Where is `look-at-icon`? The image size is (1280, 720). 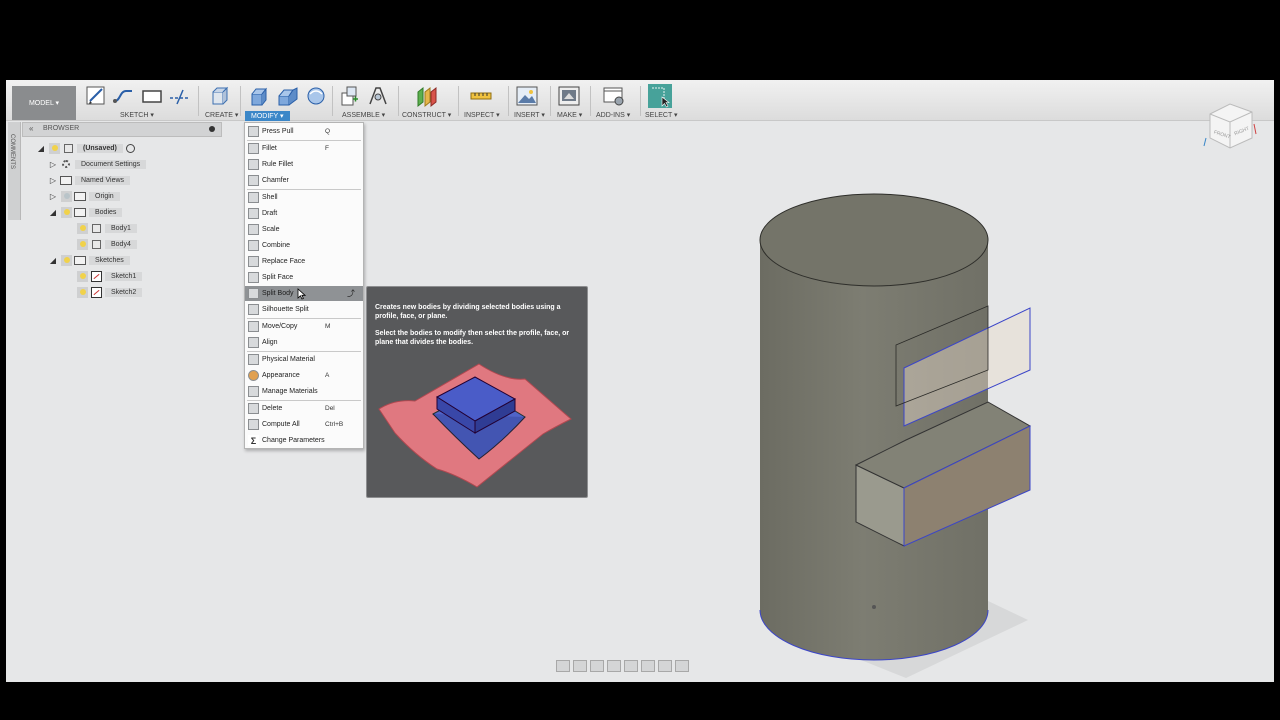 look-at-icon is located at coordinates (580, 666).